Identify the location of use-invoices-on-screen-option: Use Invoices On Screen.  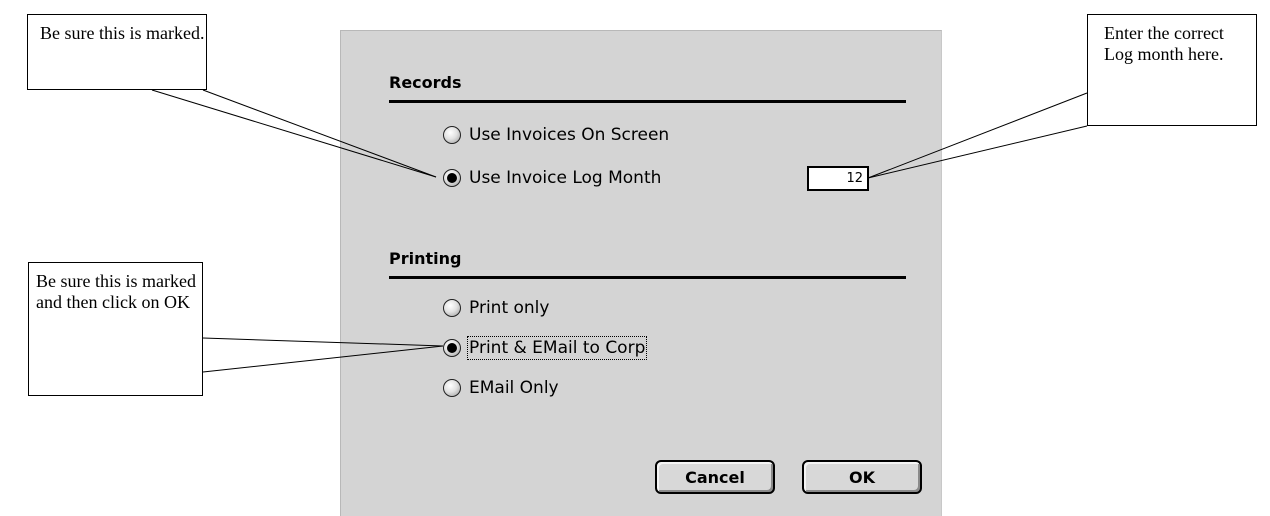
(556, 135).